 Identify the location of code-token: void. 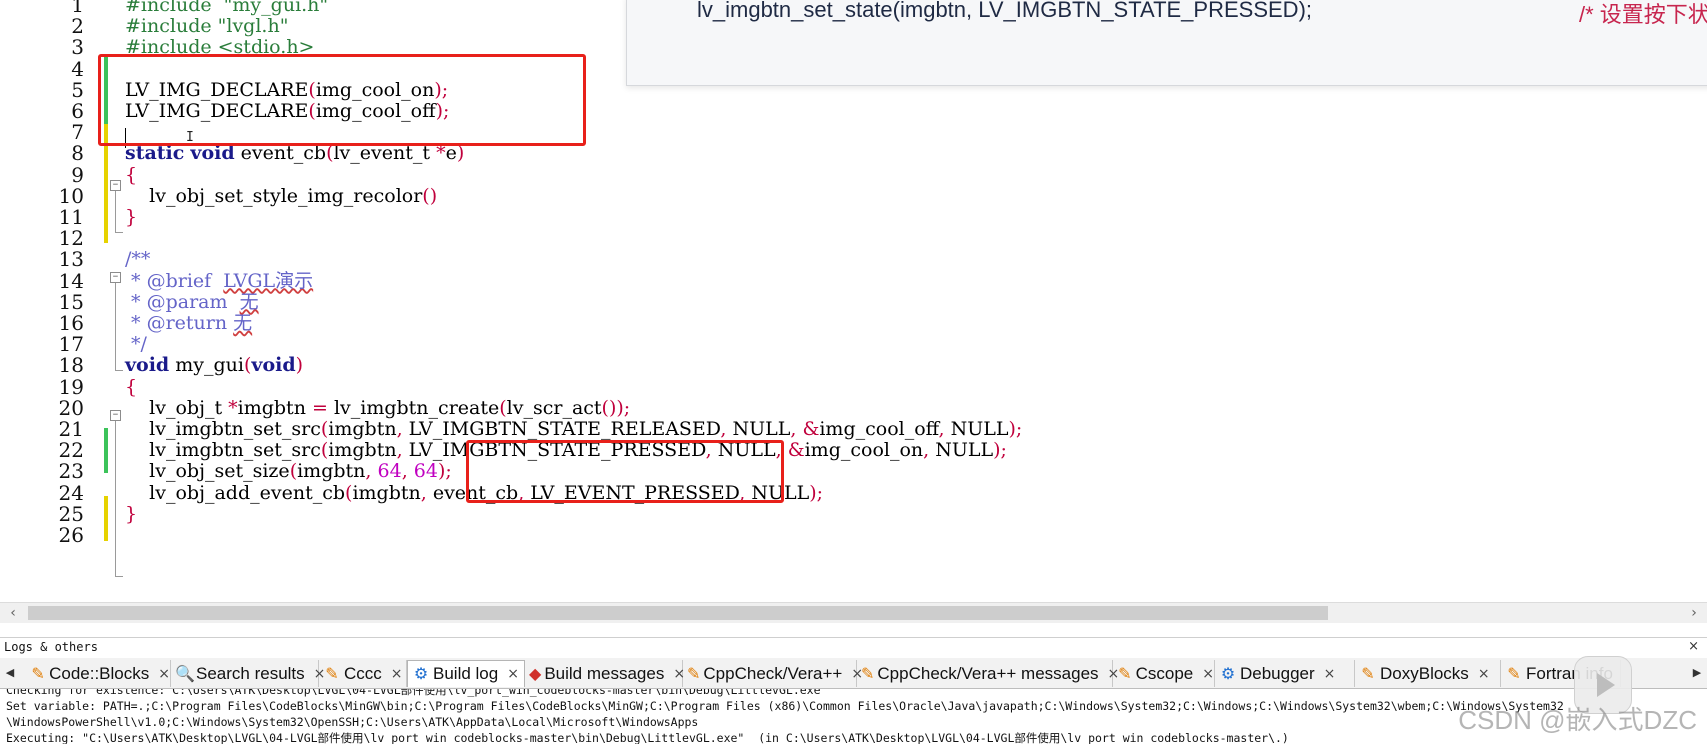
(147, 365).